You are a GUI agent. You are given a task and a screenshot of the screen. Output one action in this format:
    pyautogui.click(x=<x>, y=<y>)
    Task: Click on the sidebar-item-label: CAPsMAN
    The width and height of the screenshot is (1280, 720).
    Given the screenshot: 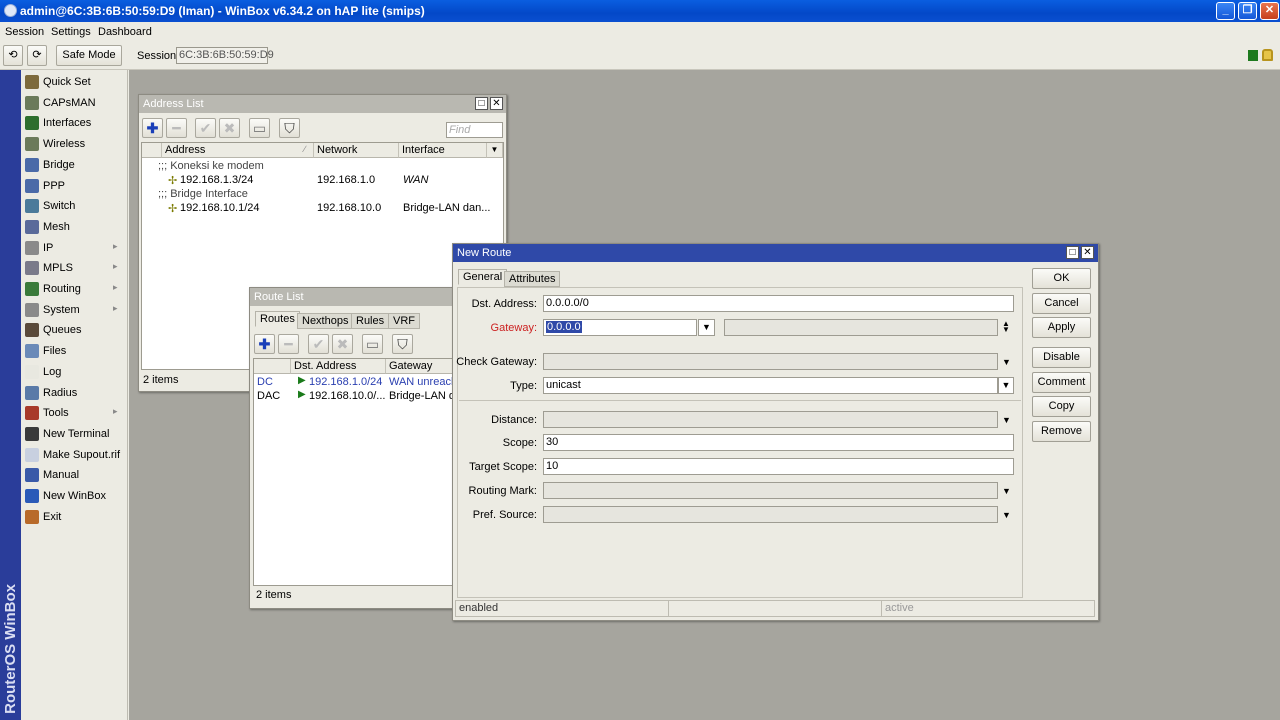 What is the action you would take?
    pyautogui.click(x=69, y=102)
    